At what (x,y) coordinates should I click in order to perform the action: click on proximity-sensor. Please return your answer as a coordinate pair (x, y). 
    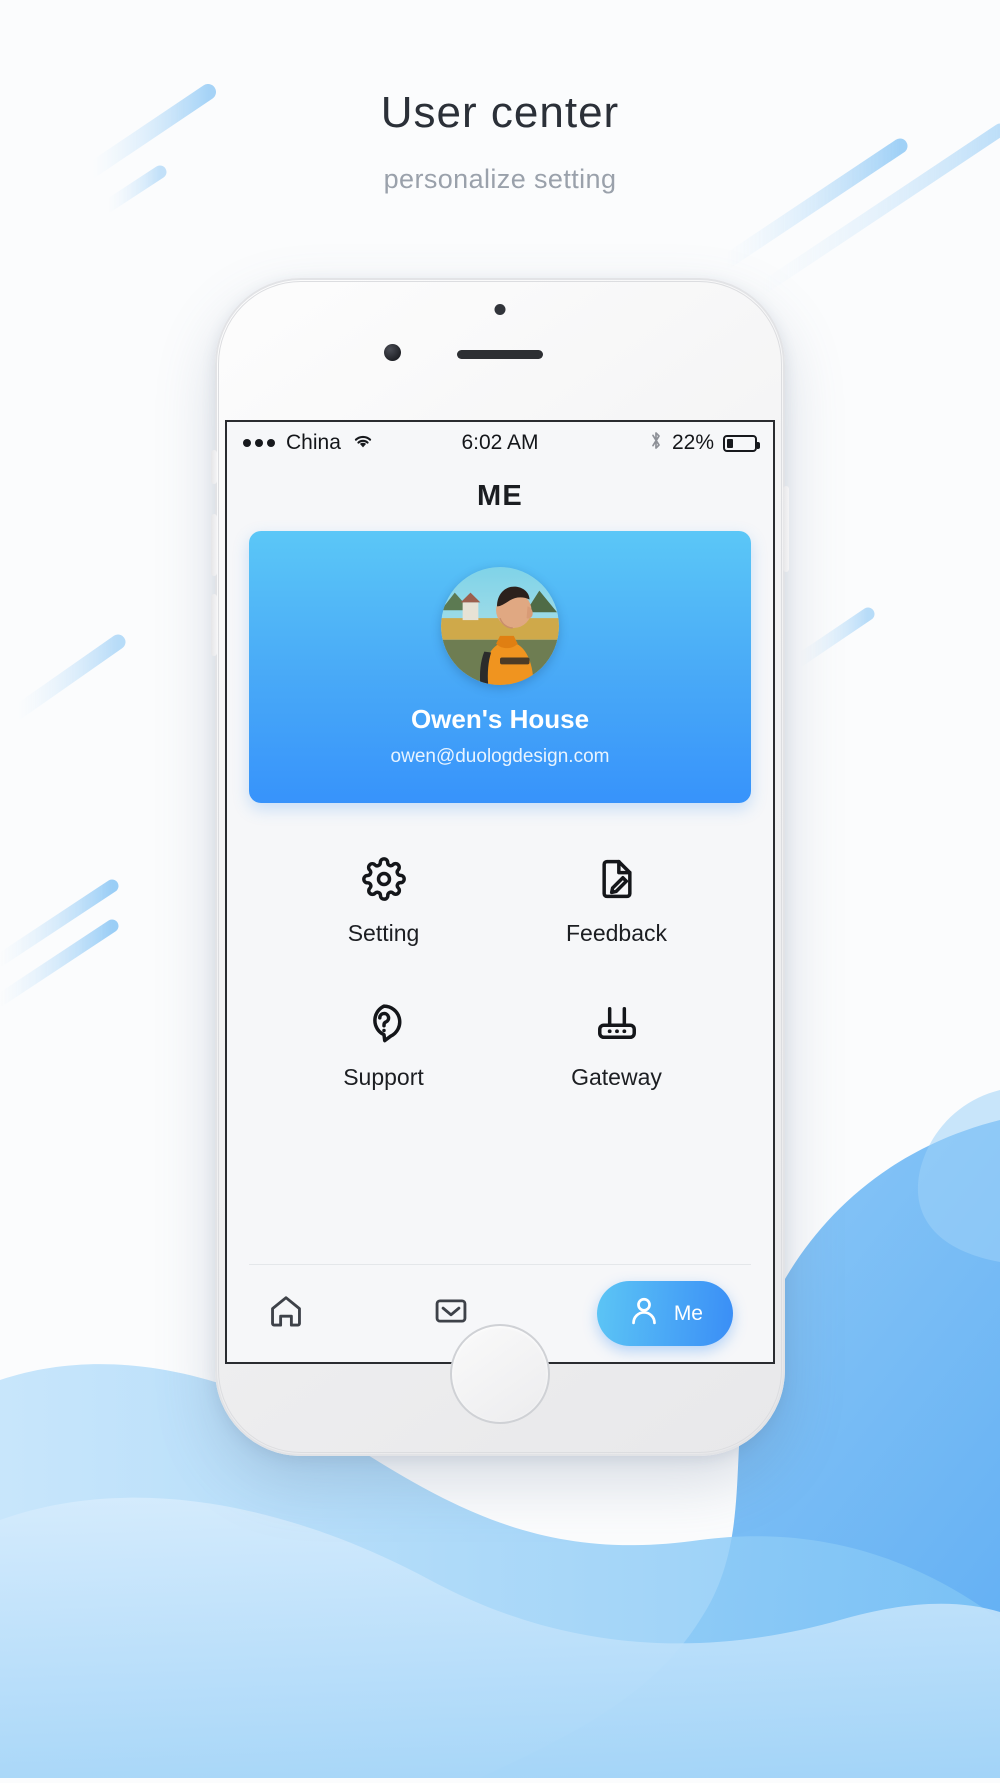
    Looking at the image, I should click on (500, 309).